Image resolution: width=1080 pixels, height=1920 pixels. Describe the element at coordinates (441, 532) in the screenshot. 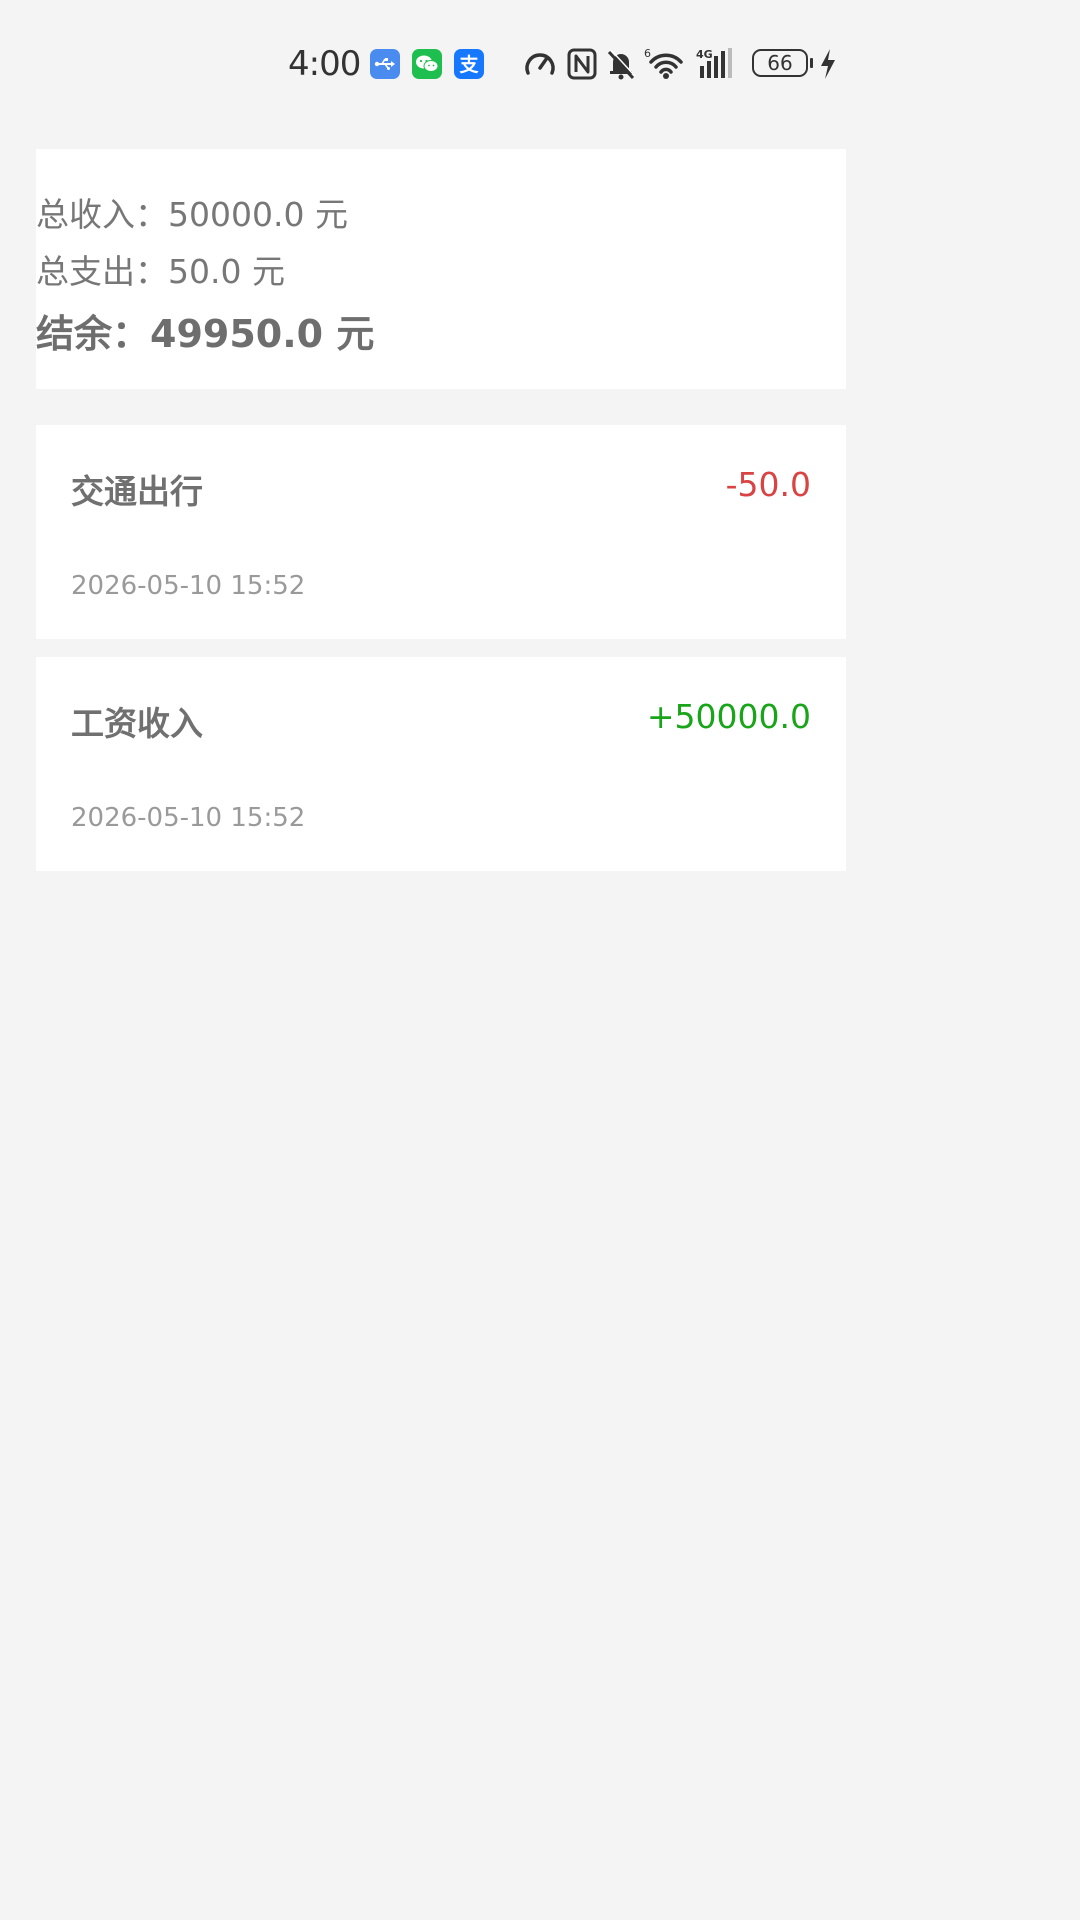

I see `transaction-card: 交通出行 -50.0 2026-05-10 15:52` at that location.